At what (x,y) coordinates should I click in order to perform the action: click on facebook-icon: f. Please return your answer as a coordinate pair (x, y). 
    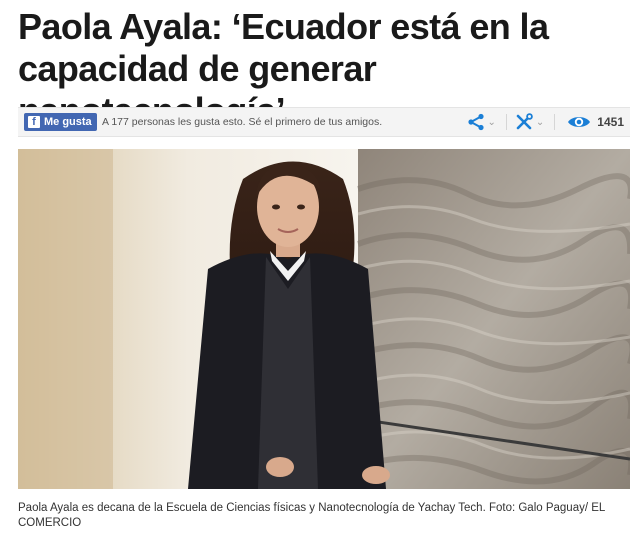
    Looking at the image, I should click on (34, 122).